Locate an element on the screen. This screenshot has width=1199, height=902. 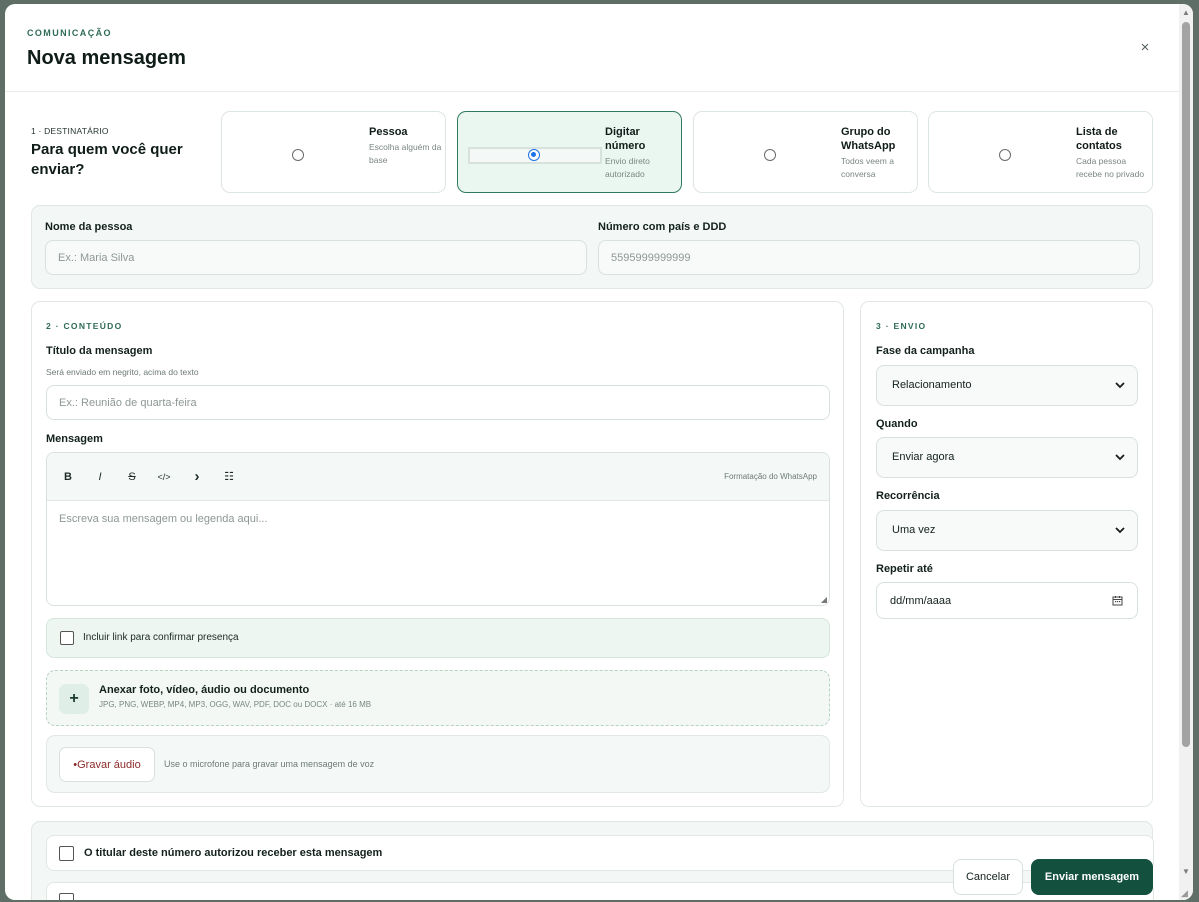
repeat-until-label: Repetir até is located at coordinates (904, 569).